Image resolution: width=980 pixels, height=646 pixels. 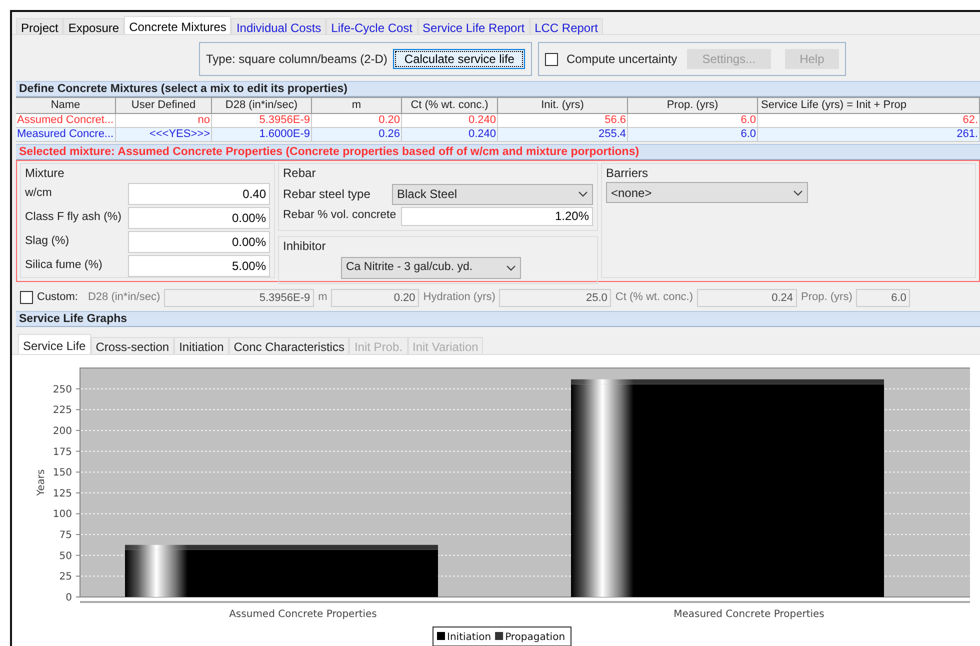 What do you see at coordinates (47, 242) in the screenshot?
I see `field-label: Slag (%)` at bounding box center [47, 242].